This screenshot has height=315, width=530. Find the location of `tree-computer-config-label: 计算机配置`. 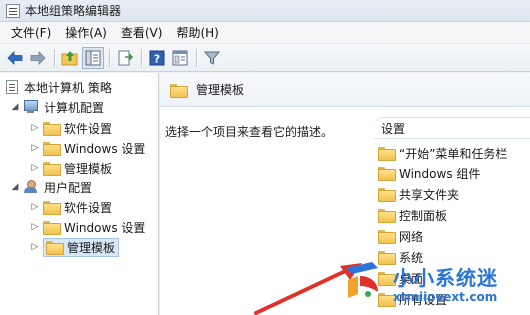

tree-computer-config-label: 计算机配置 is located at coordinates (74, 107).